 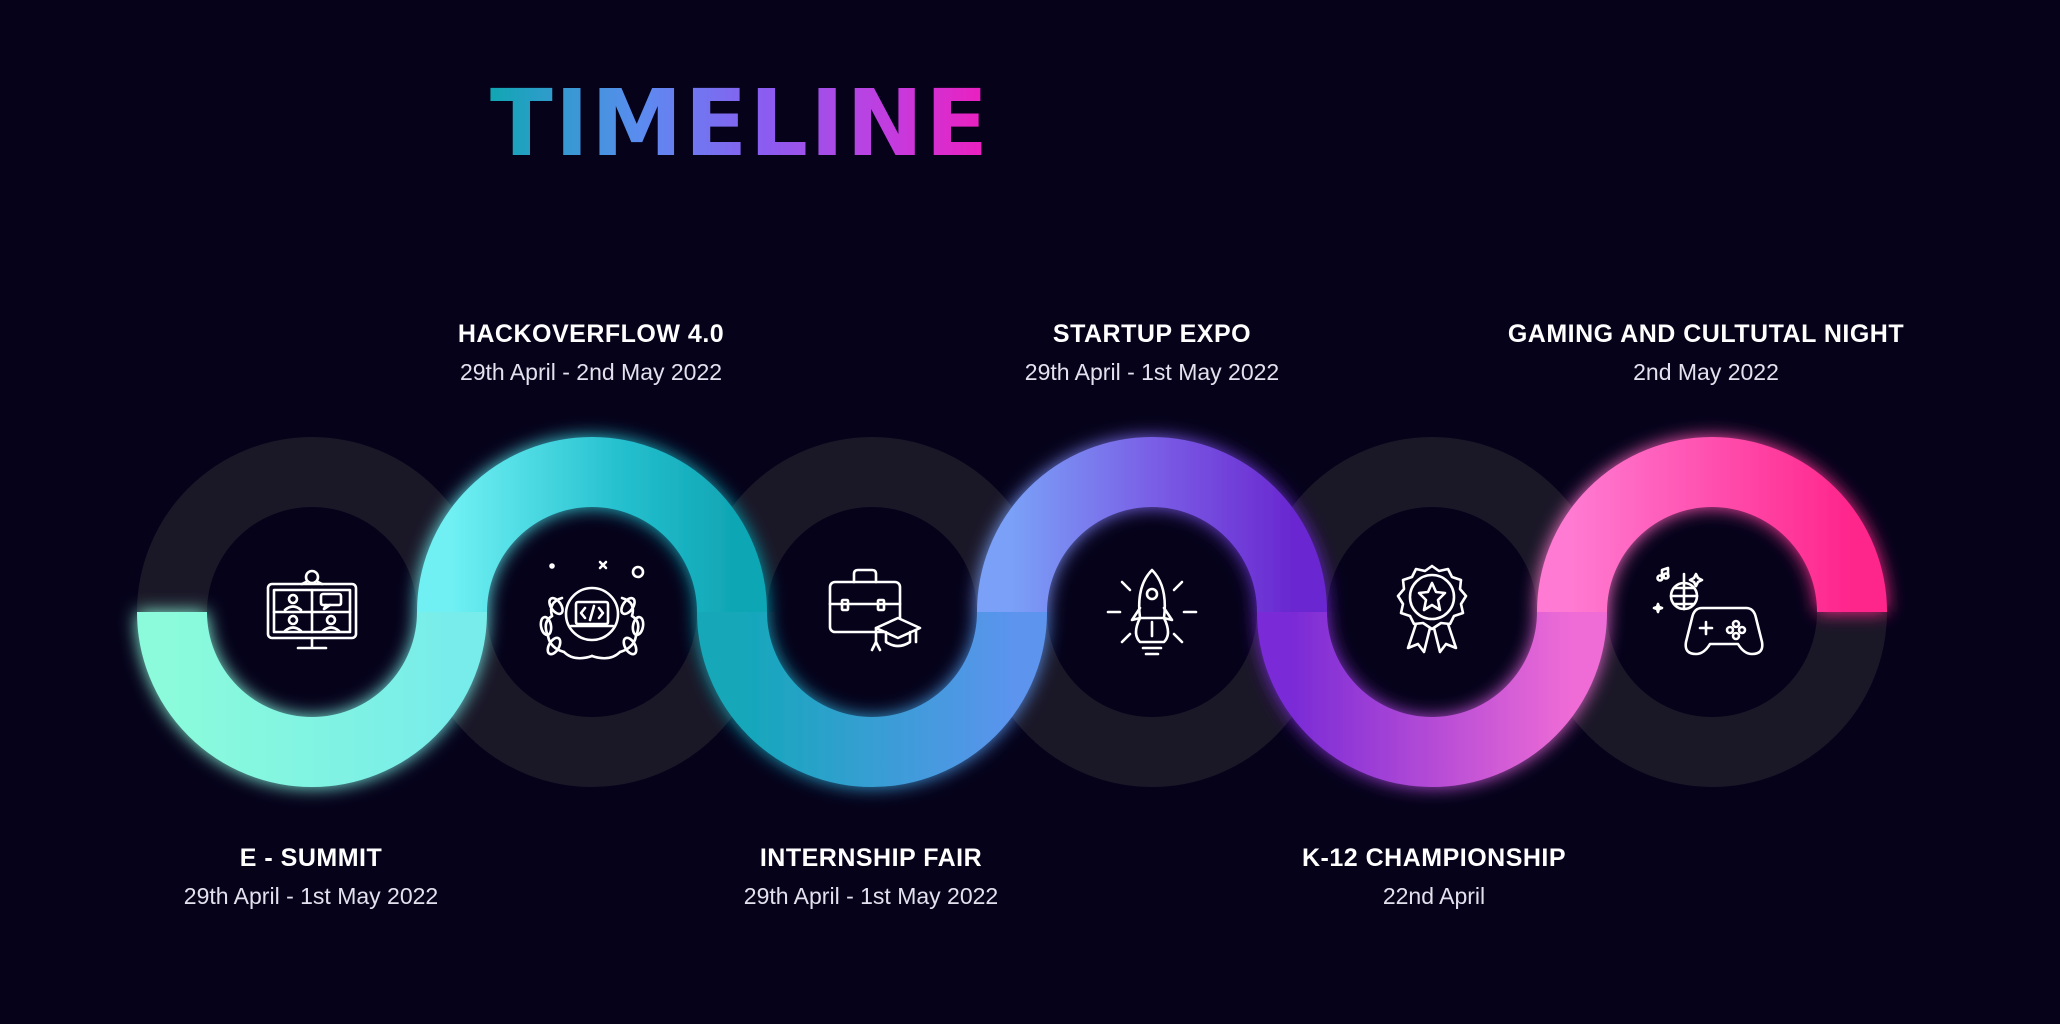 What do you see at coordinates (1152, 612) in the screenshot?
I see `rocket-bulb-icon` at bounding box center [1152, 612].